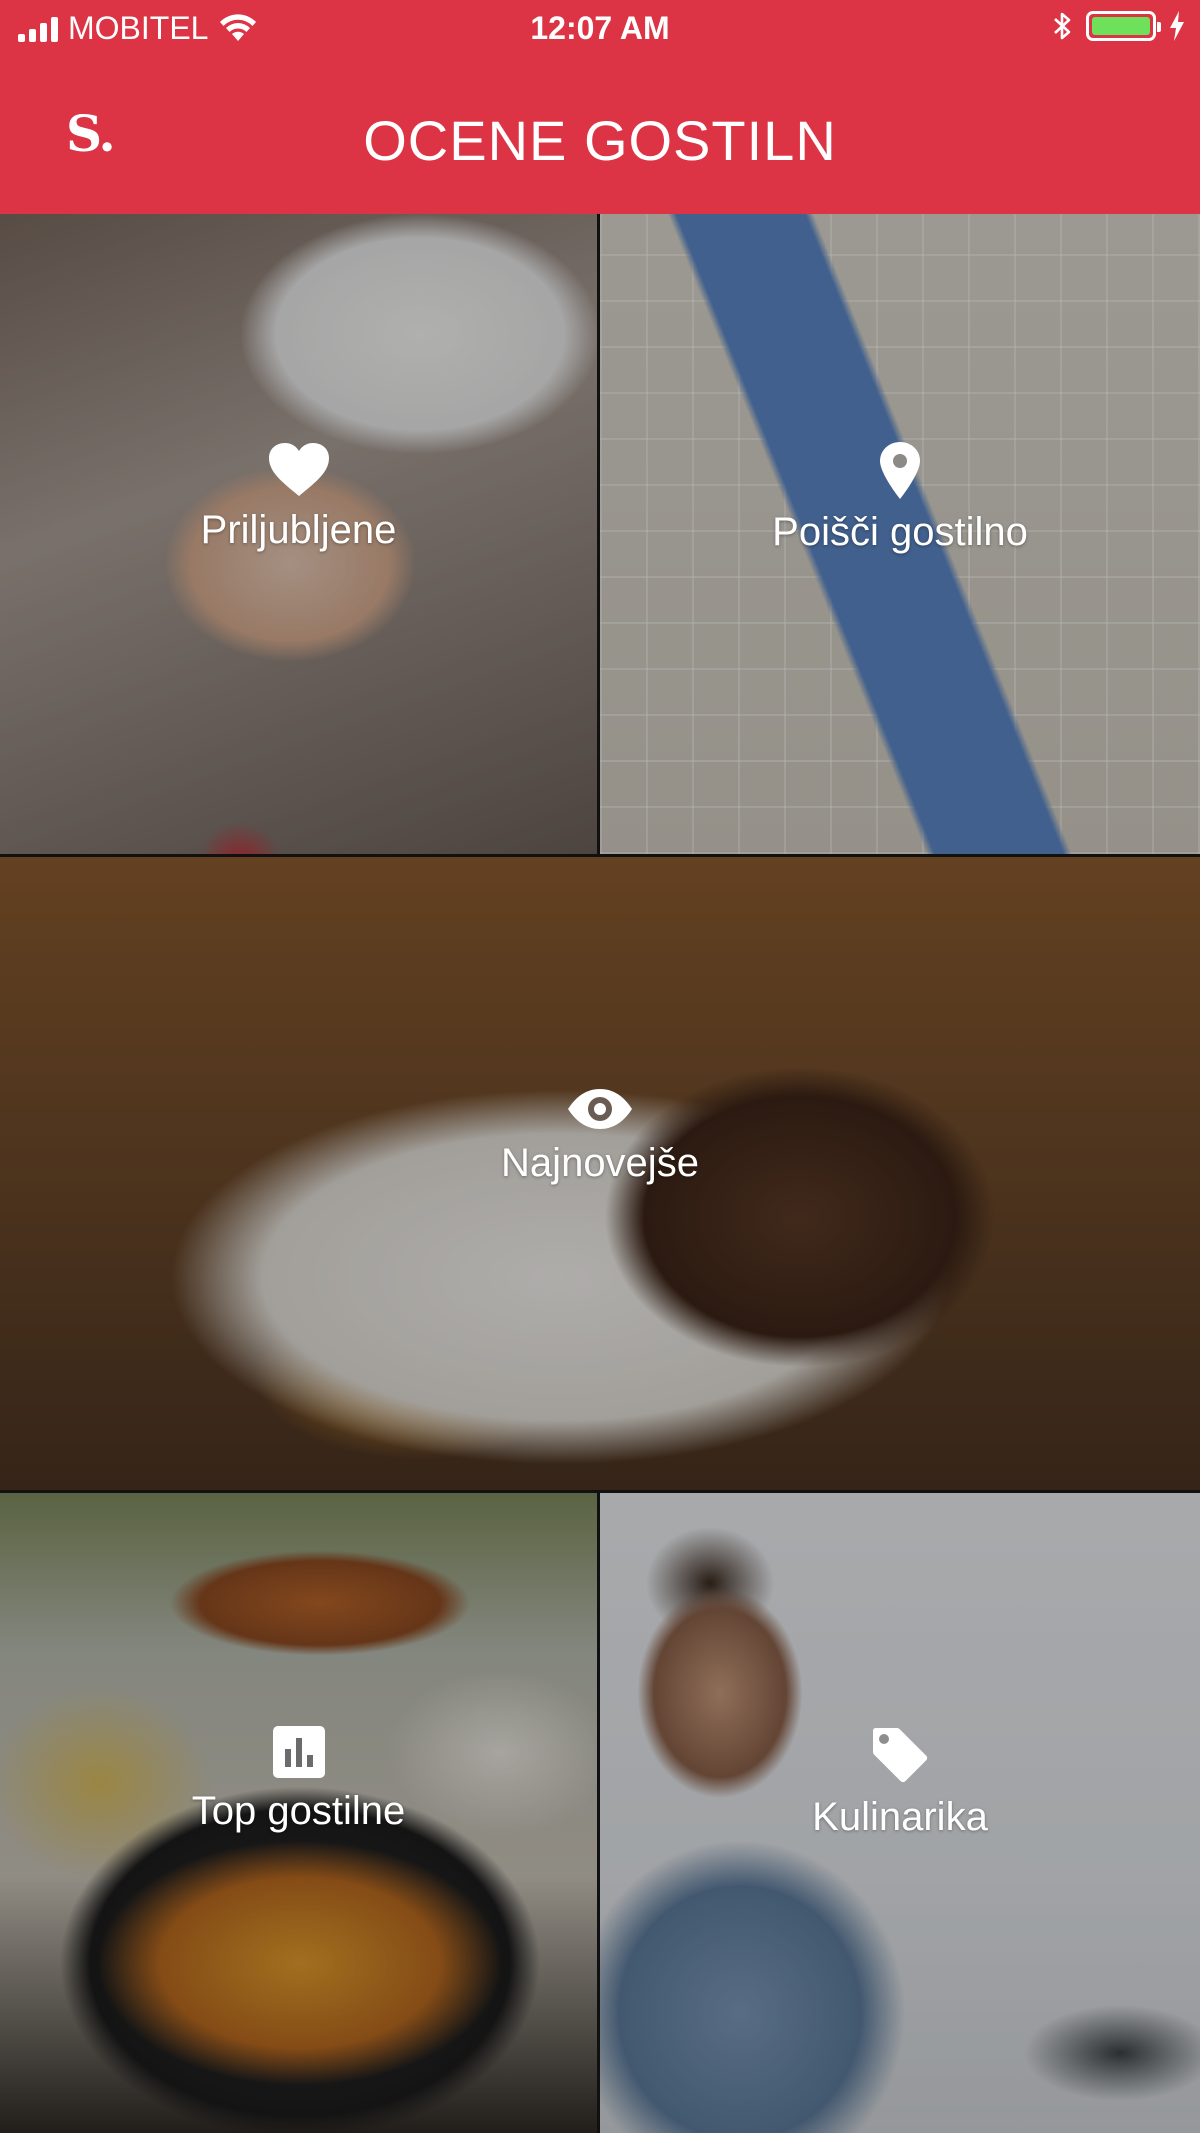  I want to click on bar-chart-icon, so click(298, 1752).